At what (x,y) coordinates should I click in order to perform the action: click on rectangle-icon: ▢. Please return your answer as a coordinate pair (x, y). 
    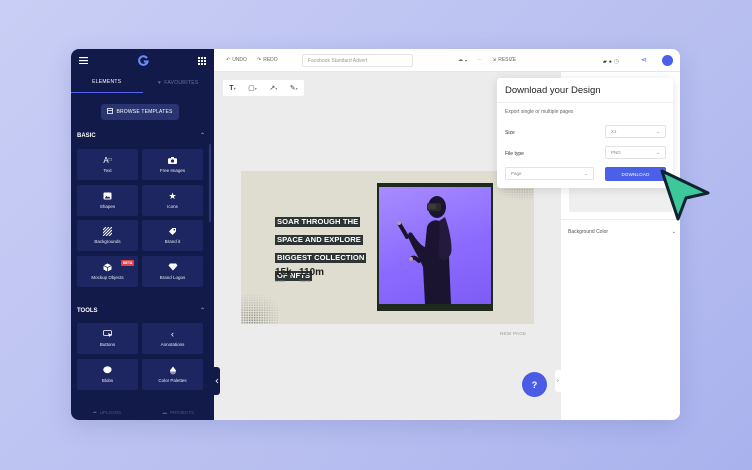
    Looking at the image, I should click on (251, 88).